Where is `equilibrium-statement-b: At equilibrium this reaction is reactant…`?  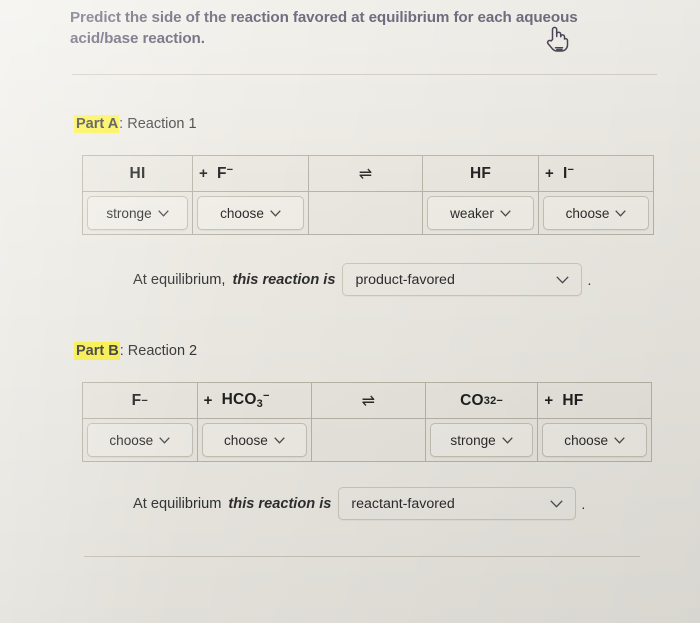
equilibrium-statement-b: At equilibrium this reaction is reactant… is located at coordinates (359, 503).